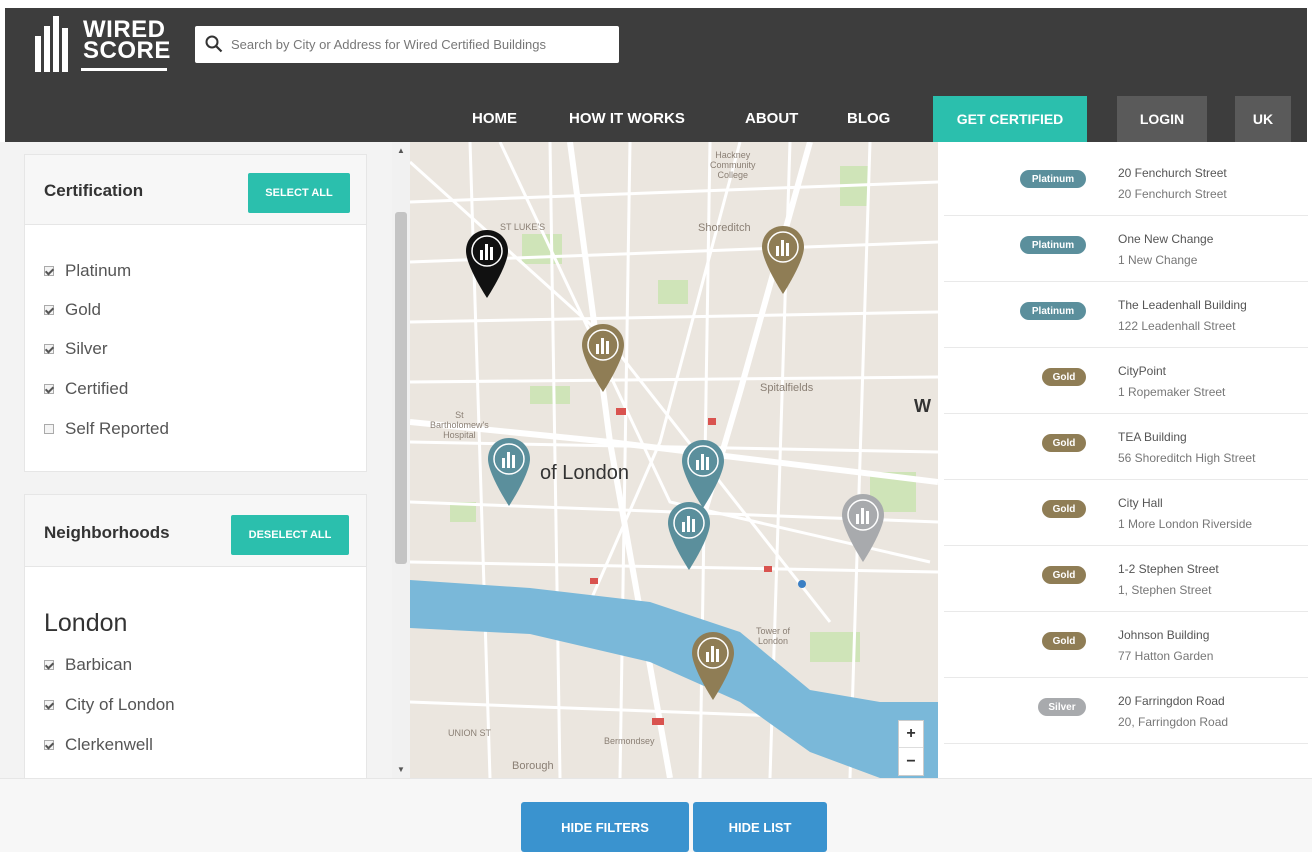  I want to click on sidebar-scrollbar: ▲ ▼, so click(401, 460).